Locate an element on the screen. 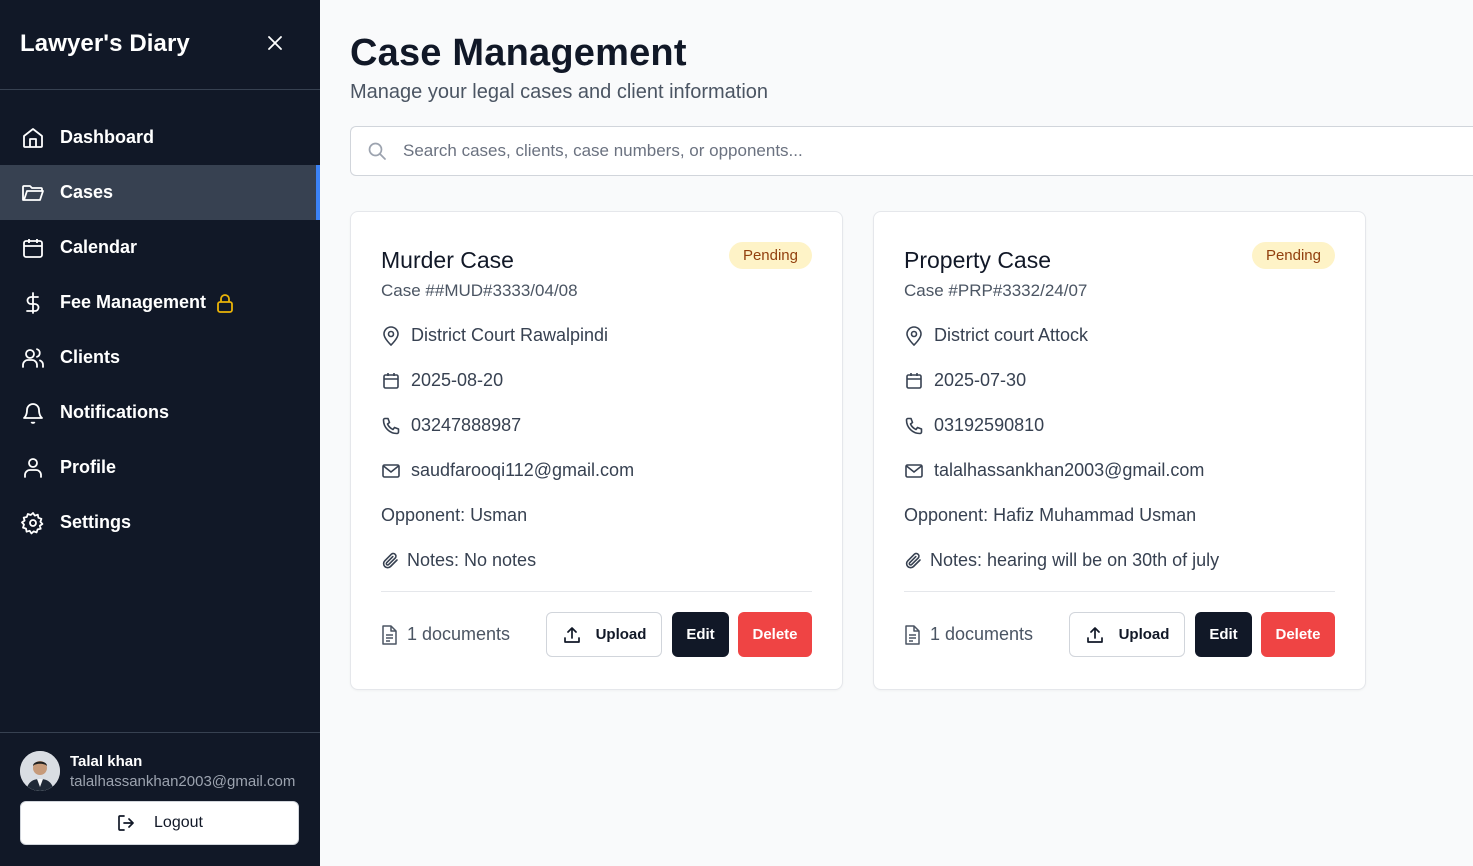  notes-row: Notes: hearing will be on 30th of july is located at coordinates (1119, 560).